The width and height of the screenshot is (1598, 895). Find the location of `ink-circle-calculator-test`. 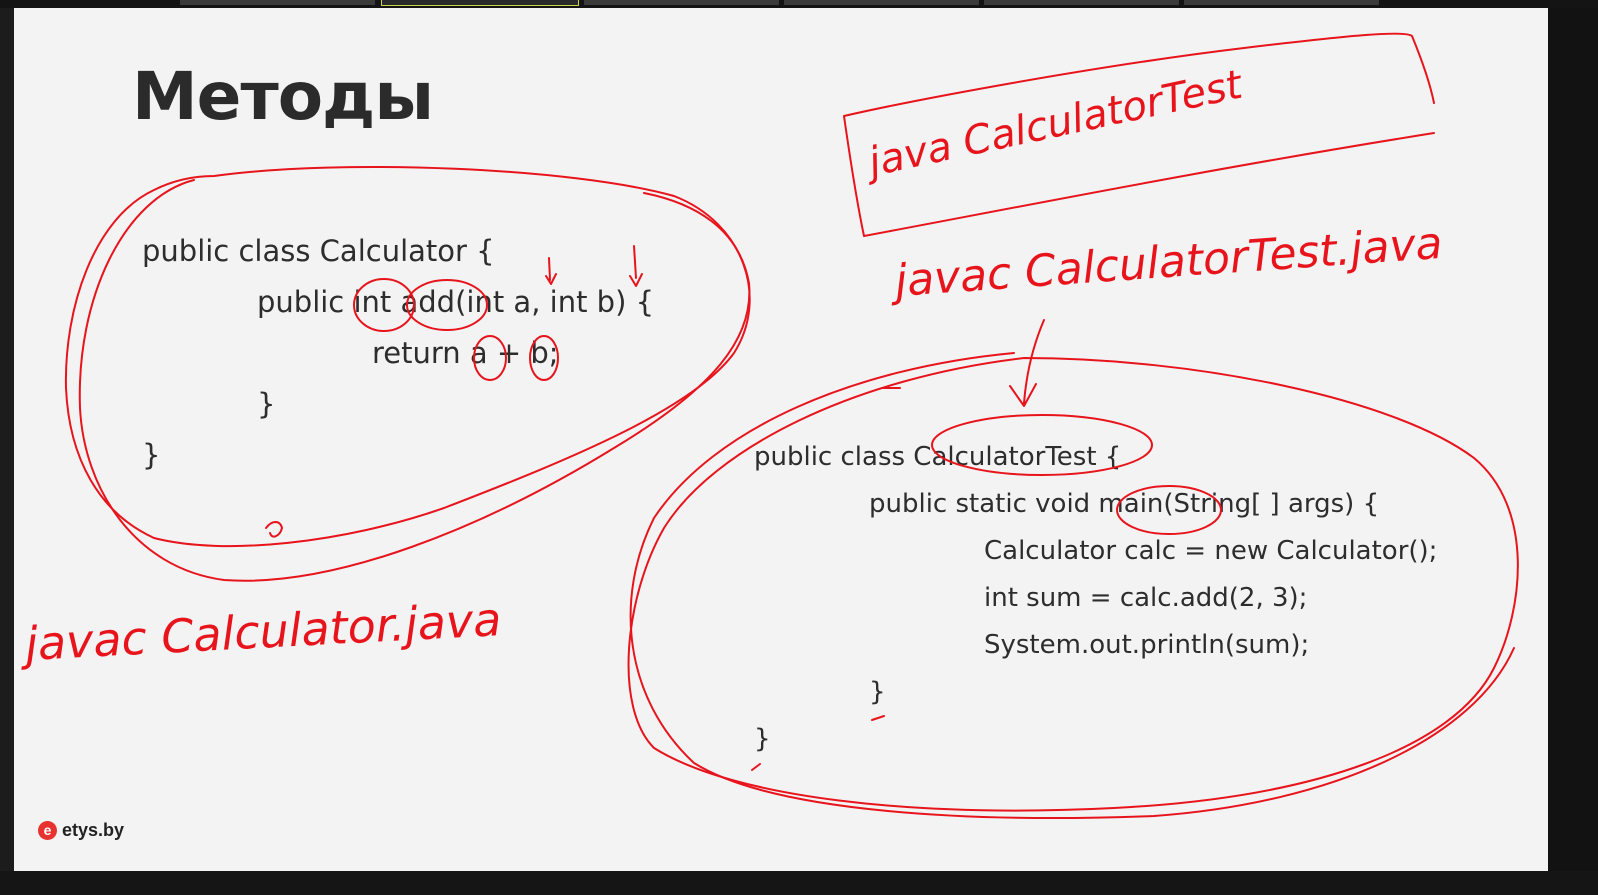

ink-circle-calculator-test is located at coordinates (1042, 445).